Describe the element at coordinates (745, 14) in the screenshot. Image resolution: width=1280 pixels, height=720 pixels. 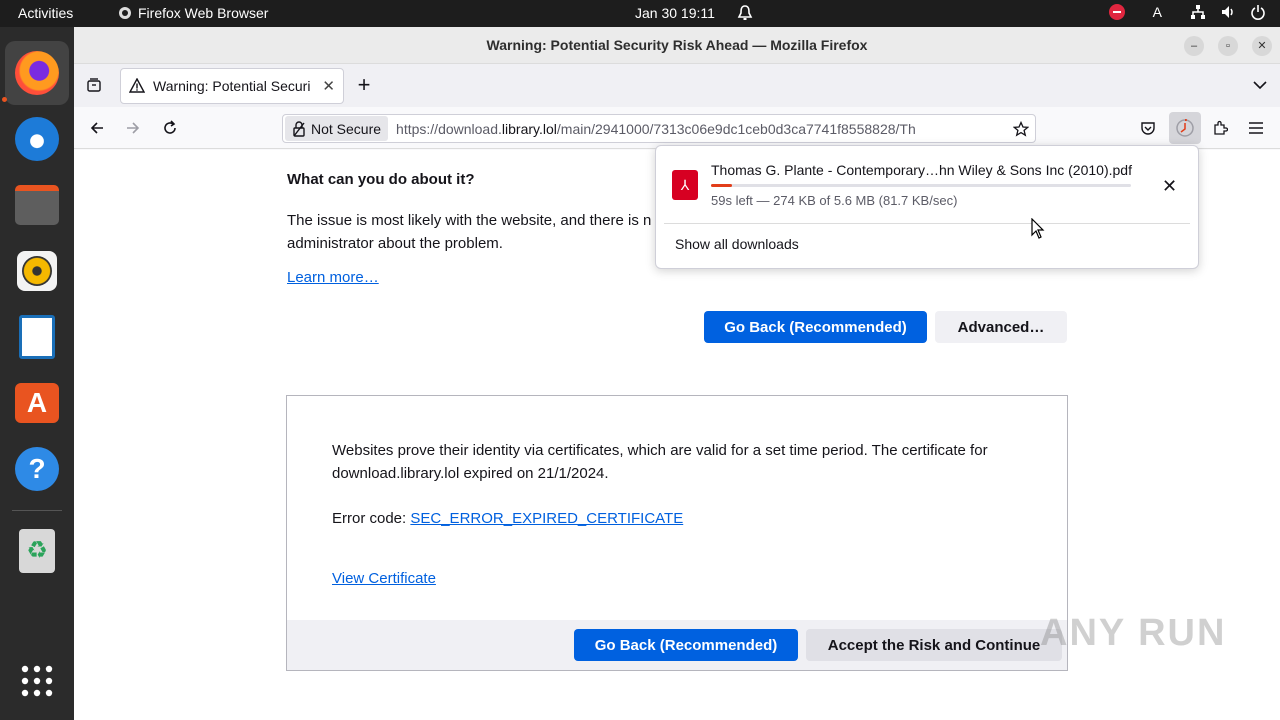
I see `bell-icon` at that location.